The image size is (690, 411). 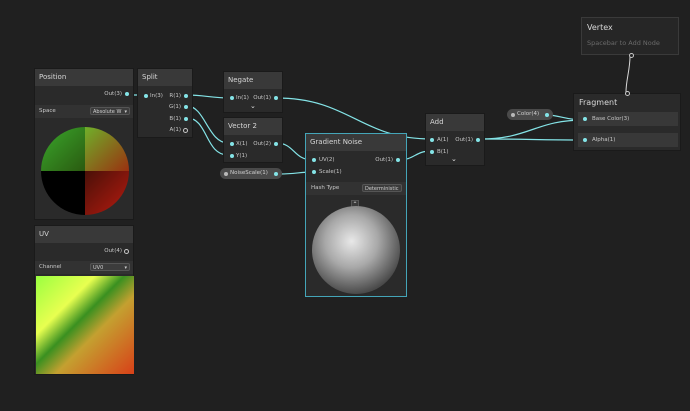 What do you see at coordinates (165, 77) in the screenshot?
I see `split-node-title: Split` at bounding box center [165, 77].